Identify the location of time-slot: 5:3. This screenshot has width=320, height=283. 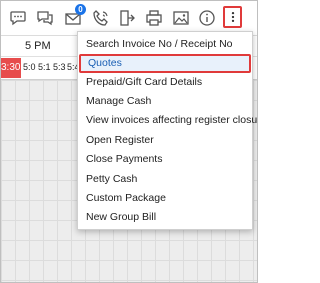
(59, 67).